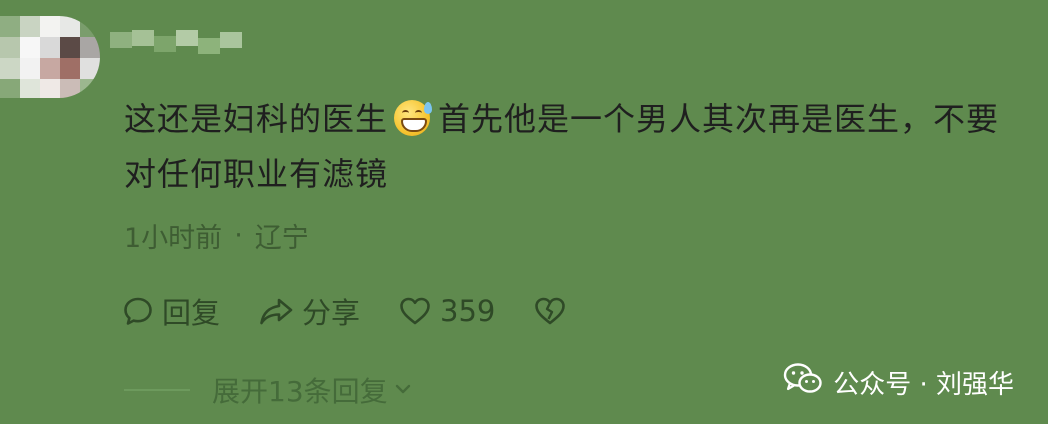  What do you see at coordinates (413, 118) in the screenshot?
I see `grinning-sweat-emoji-icon` at bounding box center [413, 118].